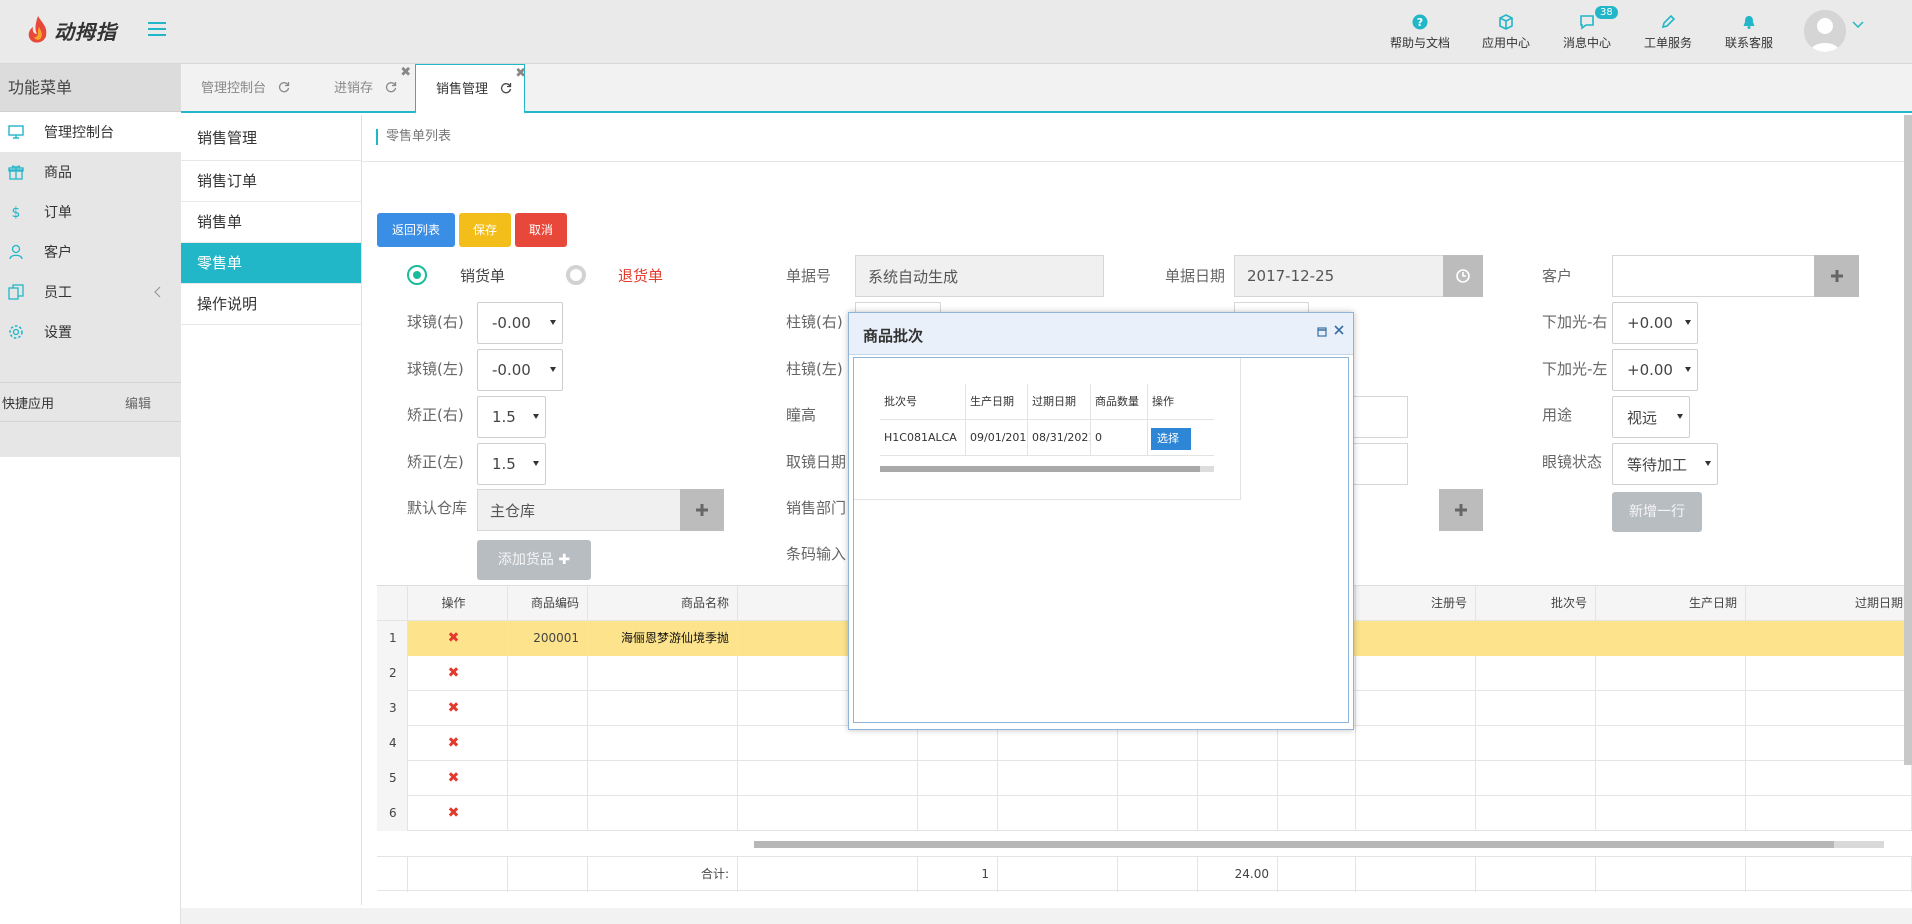 The height and width of the screenshot is (924, 1912). What do you see at coordinates (1144, 743) in the screenshot?
I see `table-row: 4 ✖` at bounding box center [1144, 743].